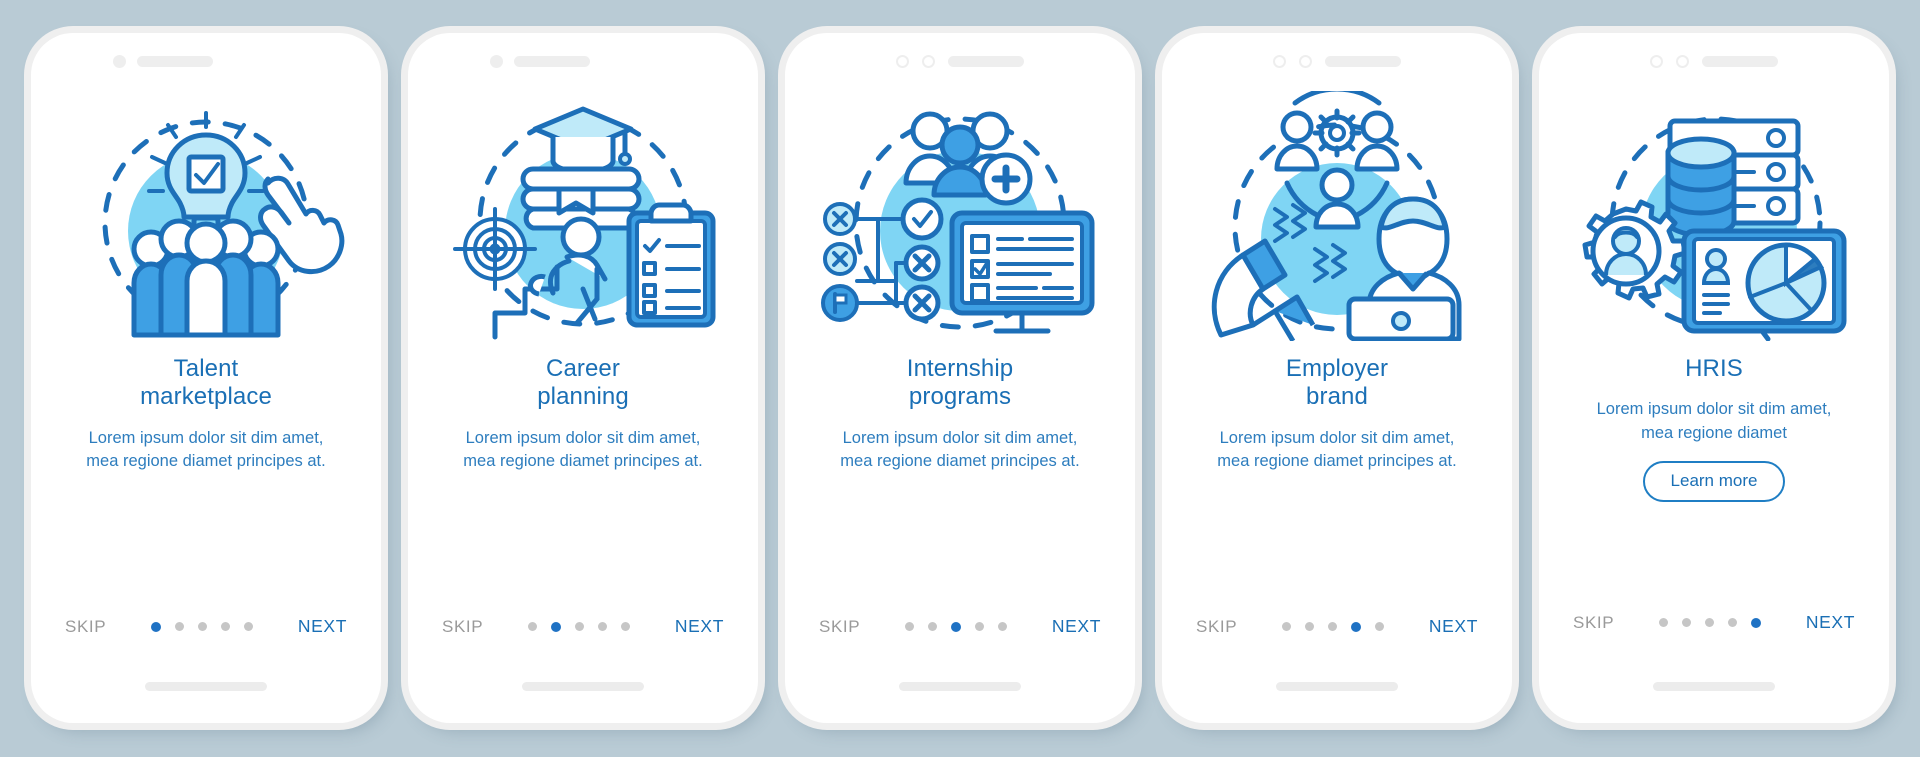 The width and height of the screenshot is (1920, 757). Describe the element at coordinates (1337, 383) in the screenshot. I see `screen-title: Employer brand` at that location.